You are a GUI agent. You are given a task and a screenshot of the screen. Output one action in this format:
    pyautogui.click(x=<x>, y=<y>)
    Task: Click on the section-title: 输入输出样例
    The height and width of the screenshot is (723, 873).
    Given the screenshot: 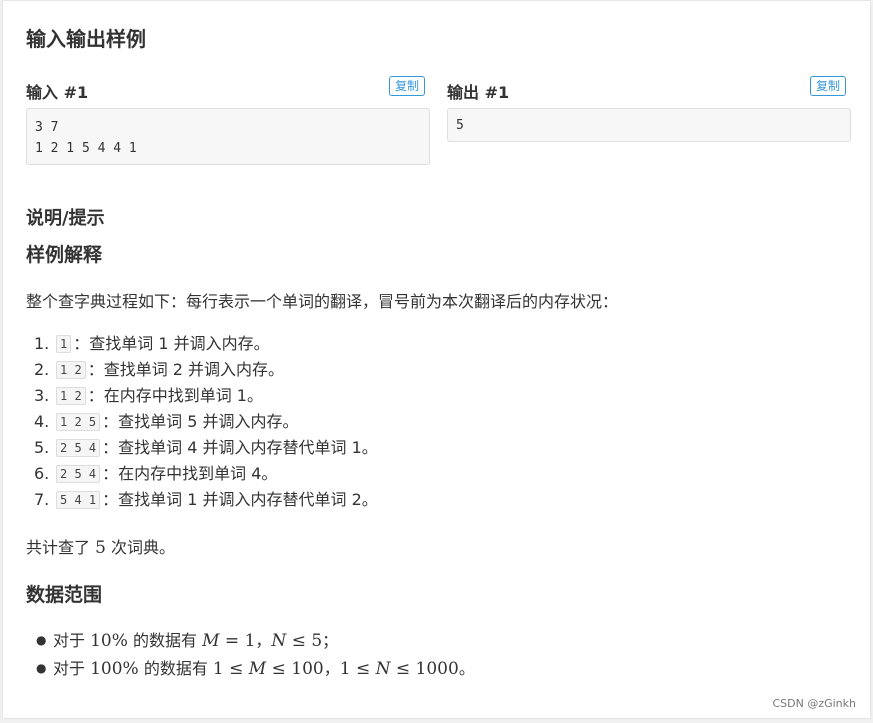 What is the action you would take?
    pyautogui.click(x=86, y=39)
    